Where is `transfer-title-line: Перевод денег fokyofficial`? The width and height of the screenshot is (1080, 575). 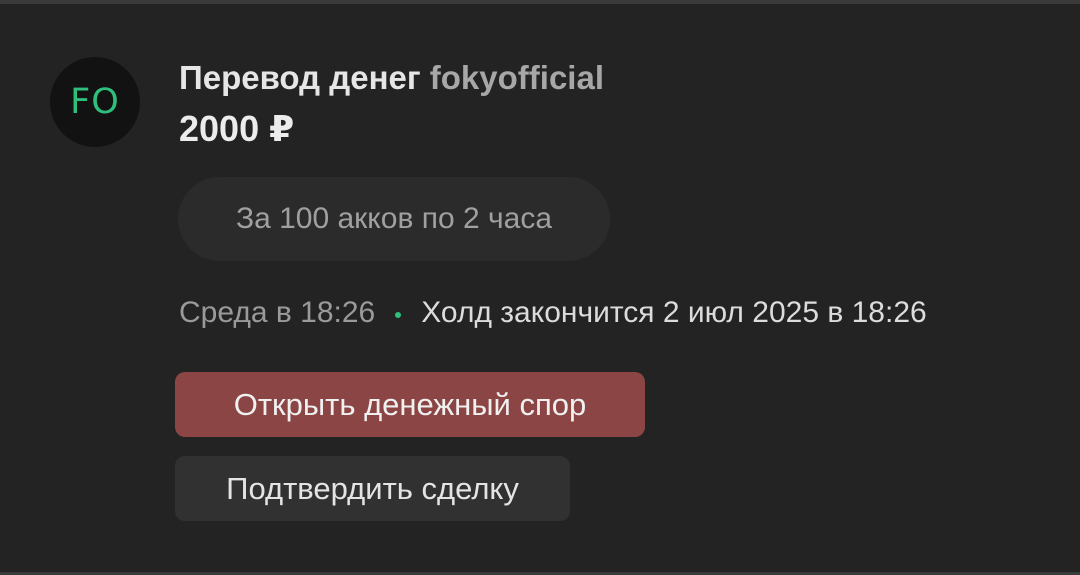 transfer-title-line: Перевод денег fokyofficial is located at coordinates (391, 78).